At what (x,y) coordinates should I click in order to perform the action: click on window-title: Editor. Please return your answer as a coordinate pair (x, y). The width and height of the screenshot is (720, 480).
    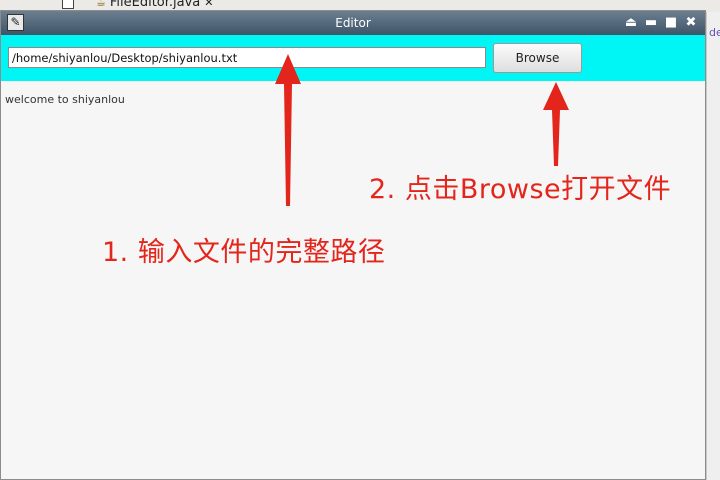
    Looking at the image, I should click on (353, 23).